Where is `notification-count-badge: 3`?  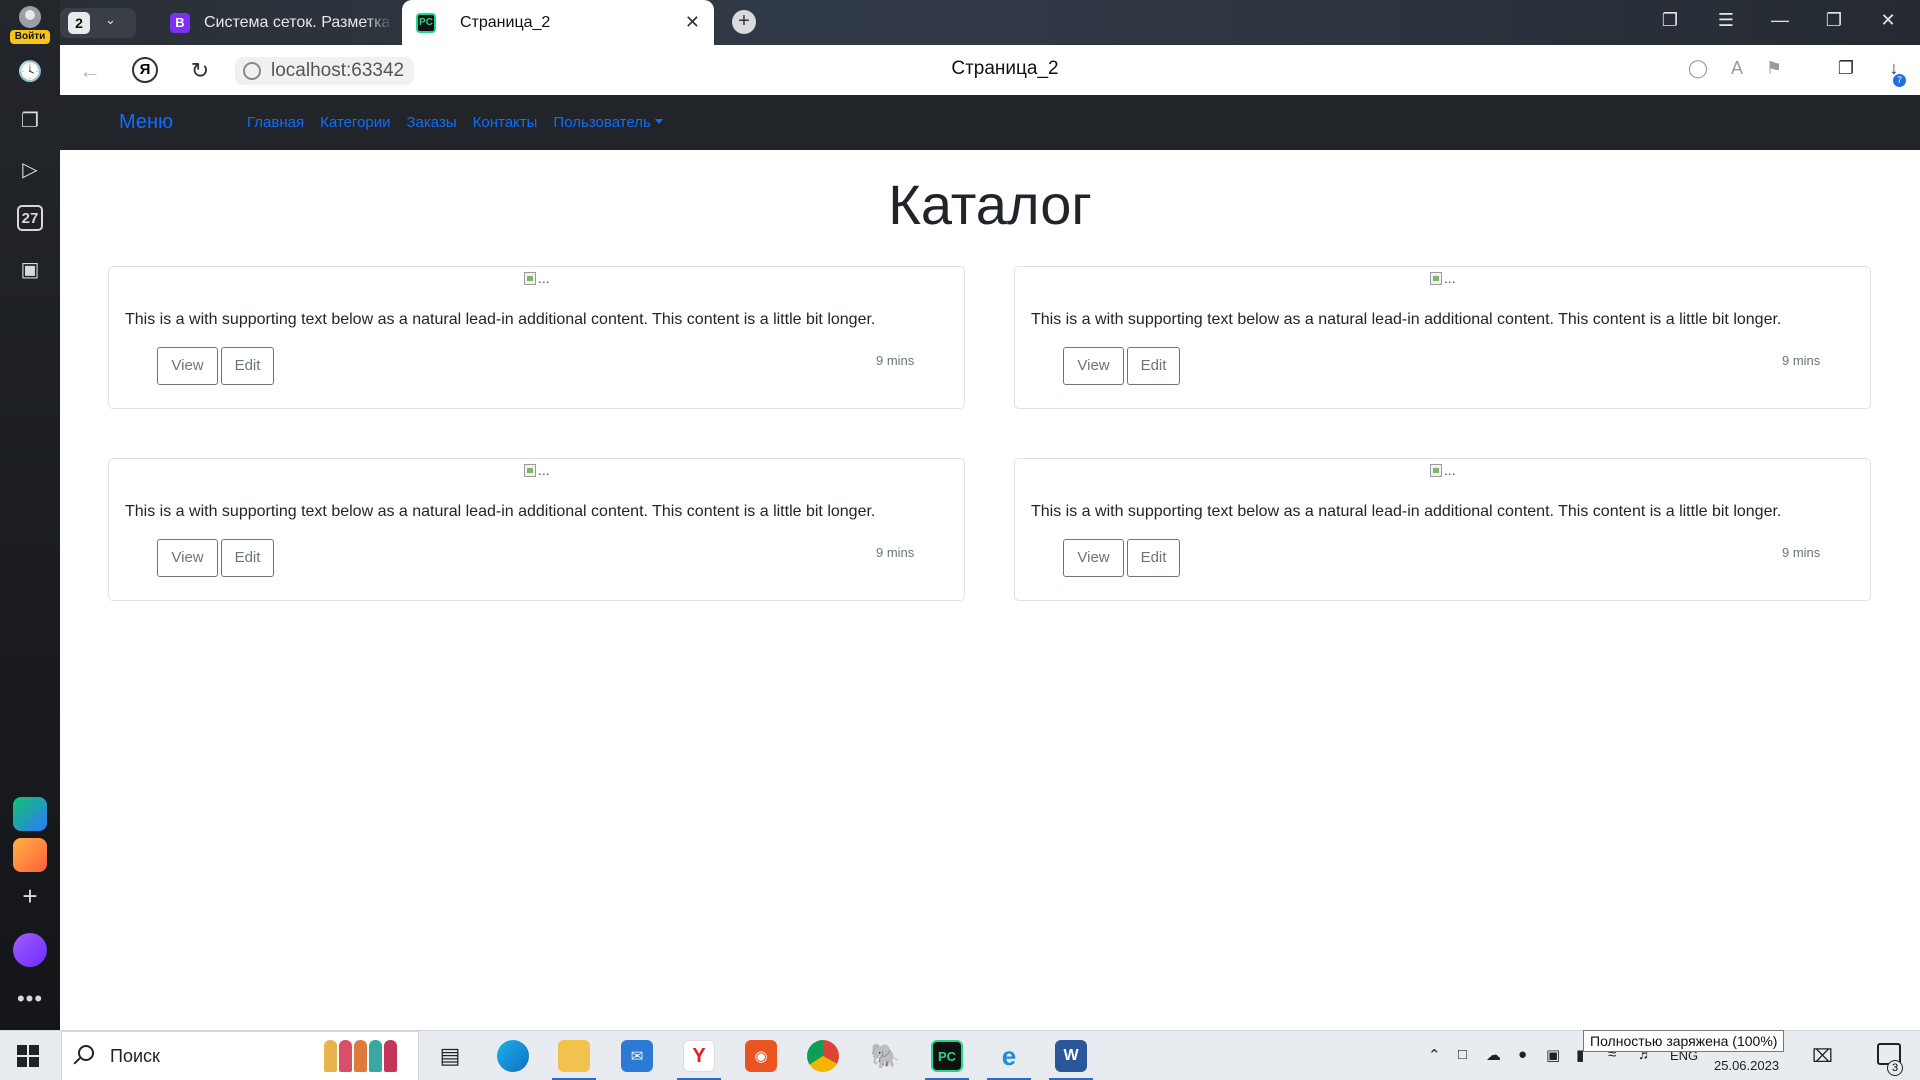
notification-count-badge: 3 is located at coordinates (1895, 1068).